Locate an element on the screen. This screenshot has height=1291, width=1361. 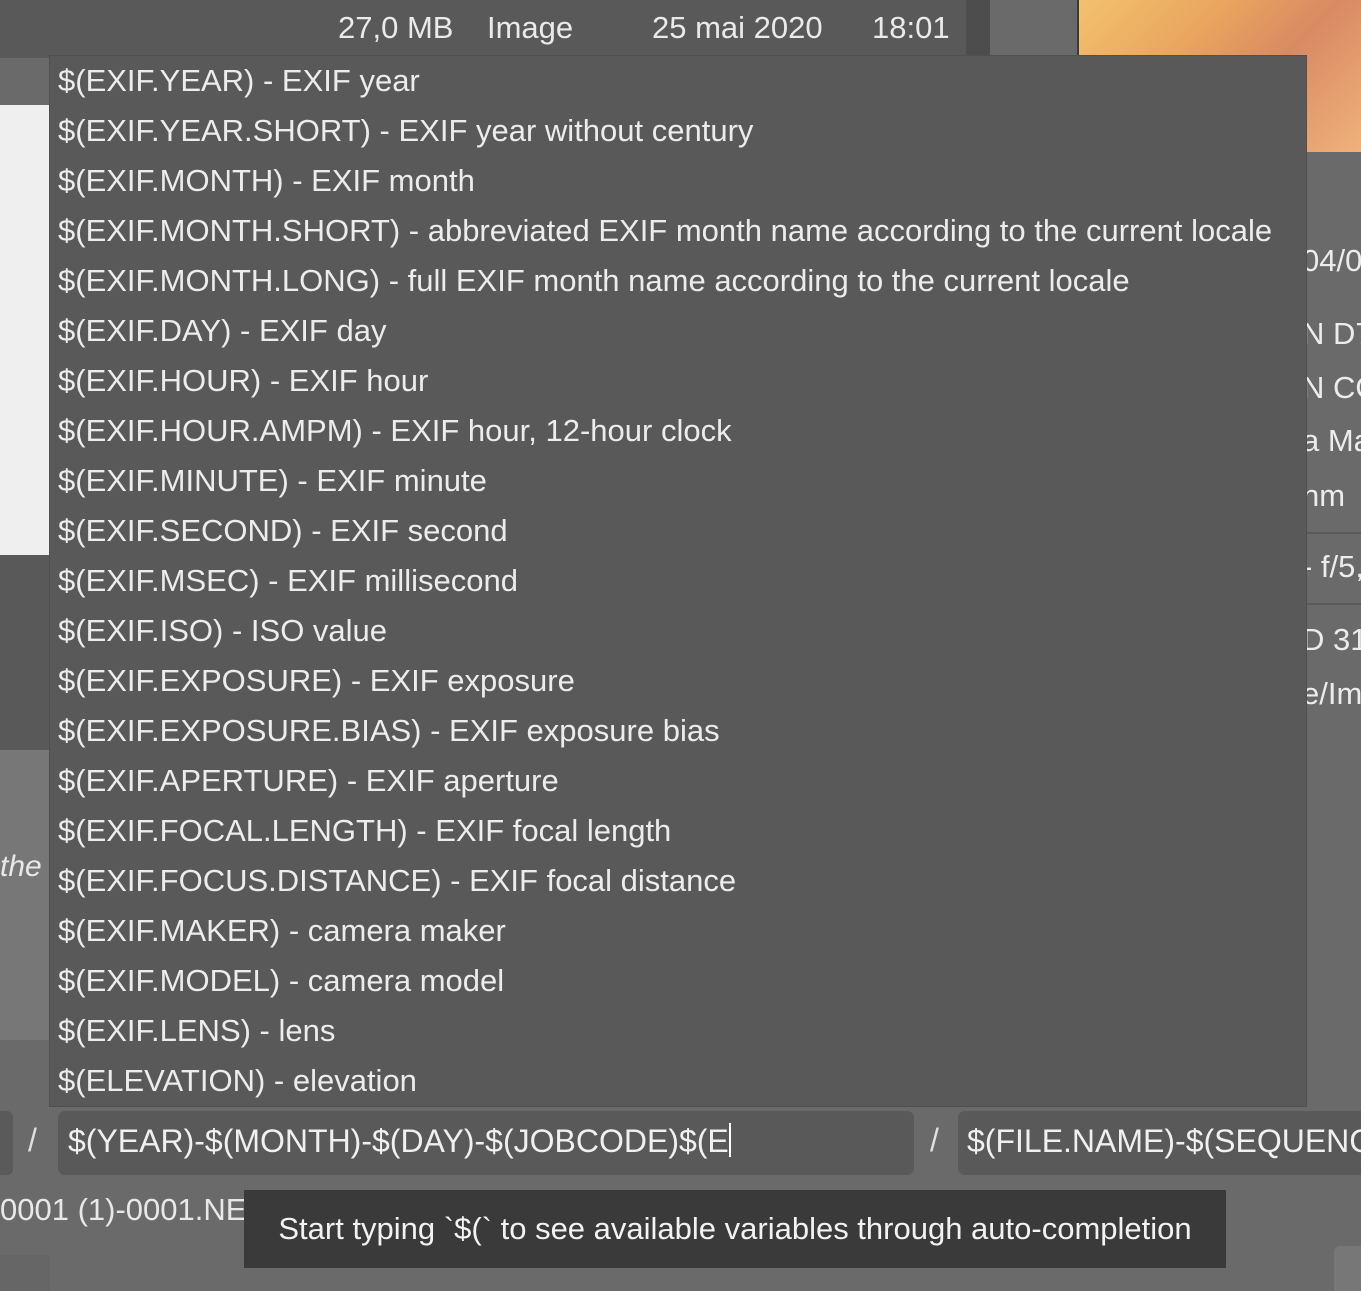
filename-pattern-input: $(FILE.NAME)-$(SEQUENCE) is located at coordinates (1159, 1143).